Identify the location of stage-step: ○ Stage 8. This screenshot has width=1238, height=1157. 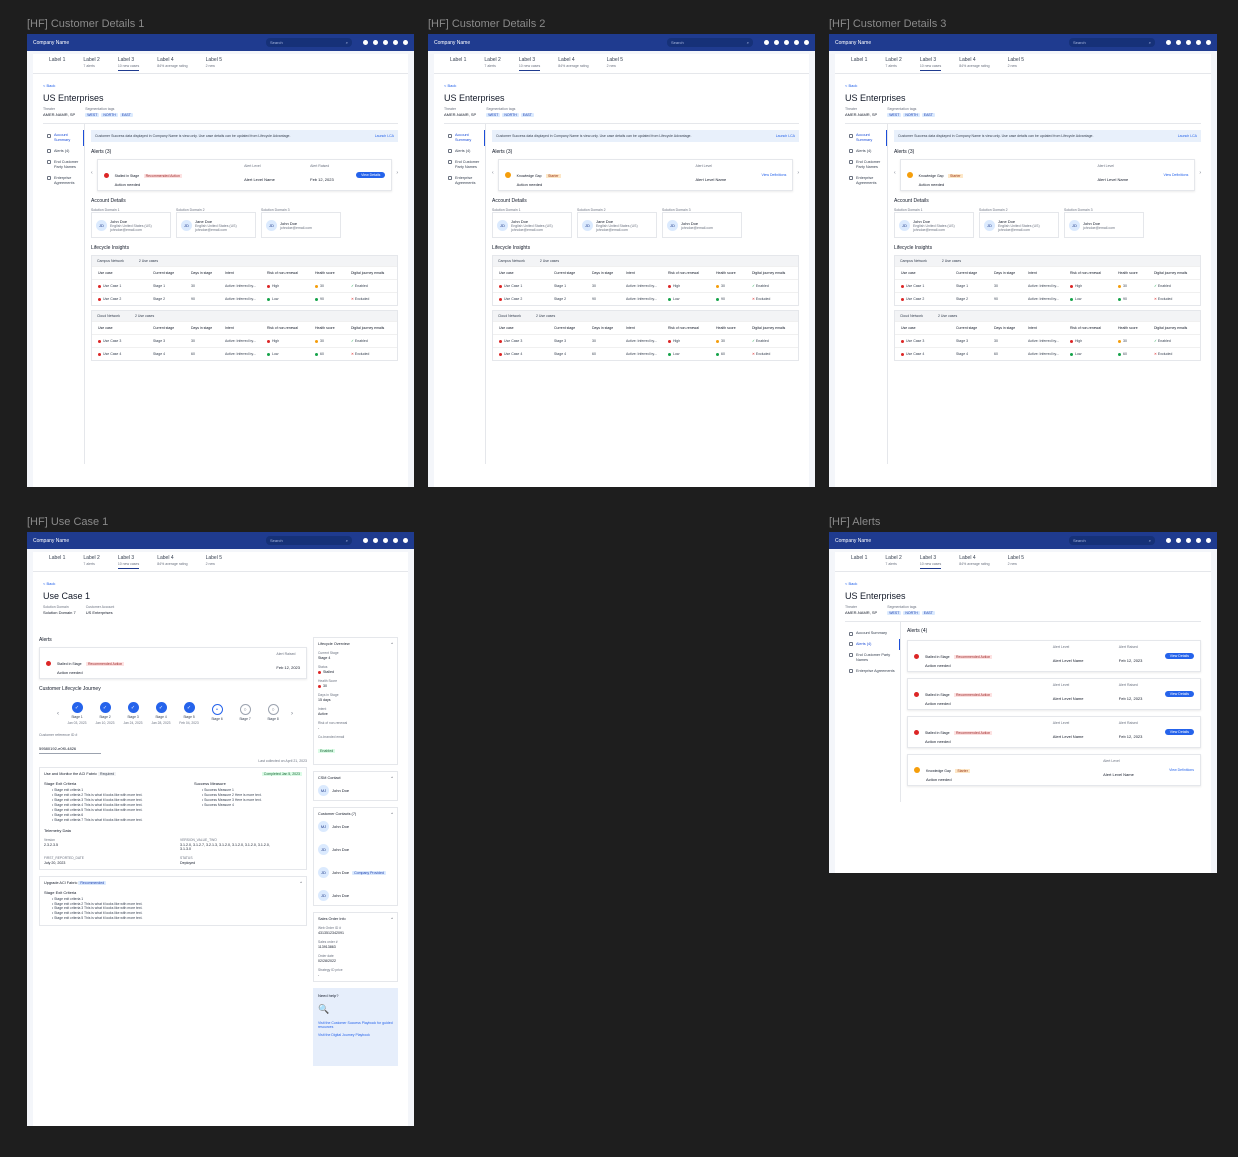
(273, 713).